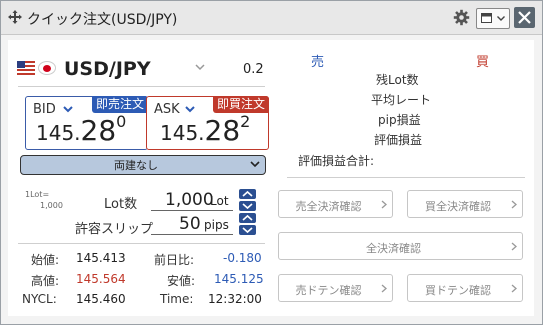  I want to click on buy-all-close-label: 買全決済確認, so click(458, 206).